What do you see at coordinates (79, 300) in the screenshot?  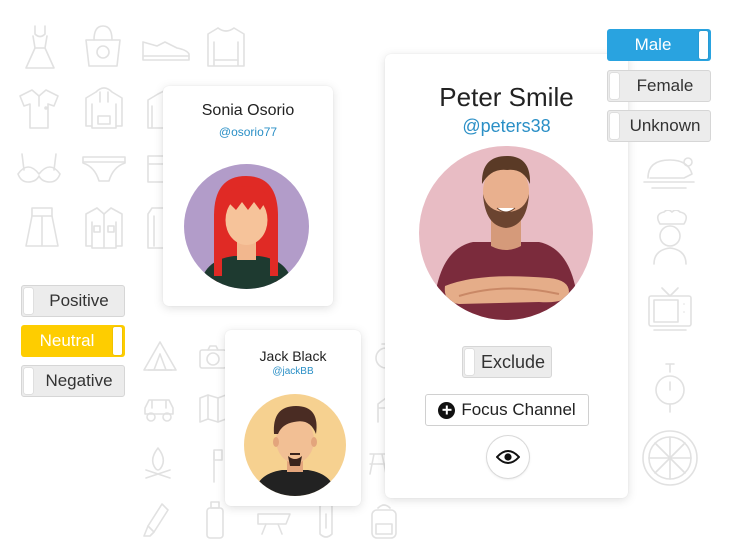 I see `sentiment-option-label: Positive` at bounding box center [79, 300].